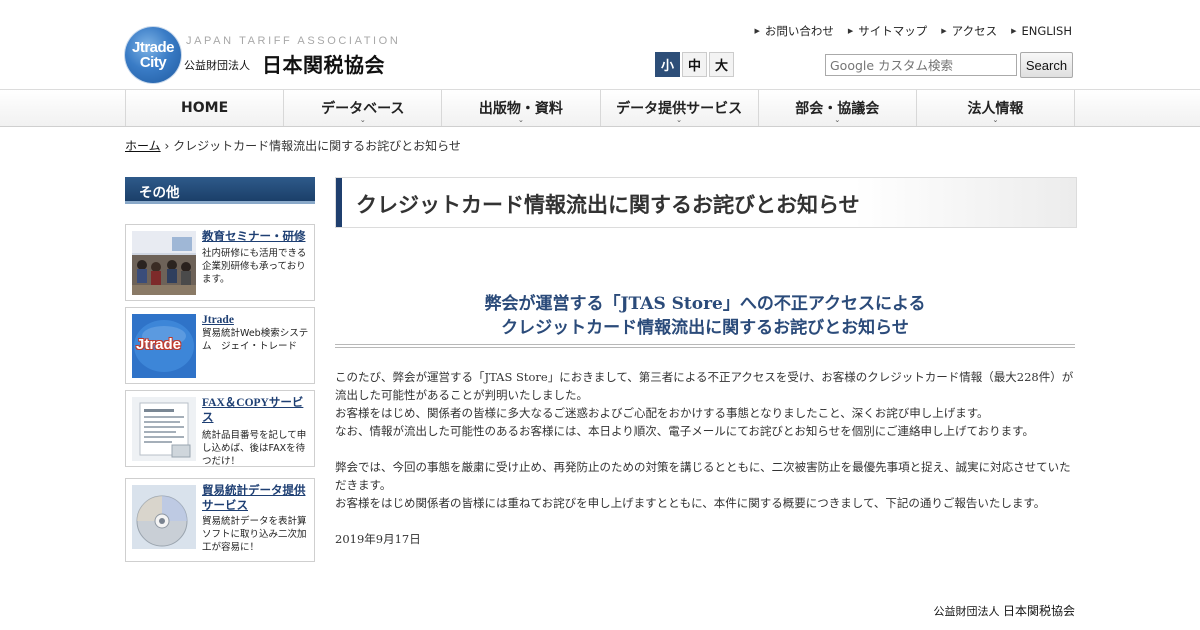  Describe the element at coordinates (705, 346) in the screenshot. I see `divider` at that location.